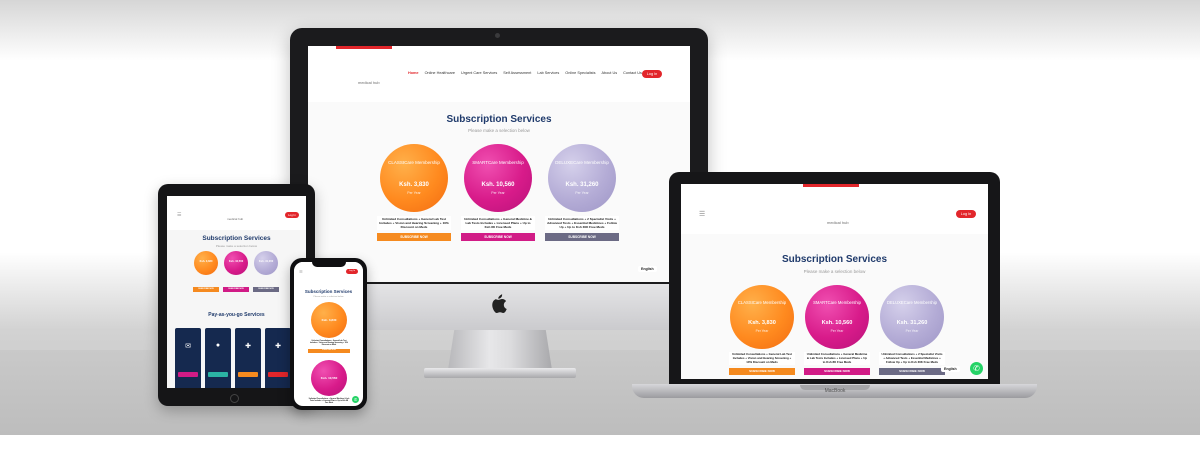 This screenshot has height=459, width=1200. I want to click on nav-item-home: Home, so click(413, 73).